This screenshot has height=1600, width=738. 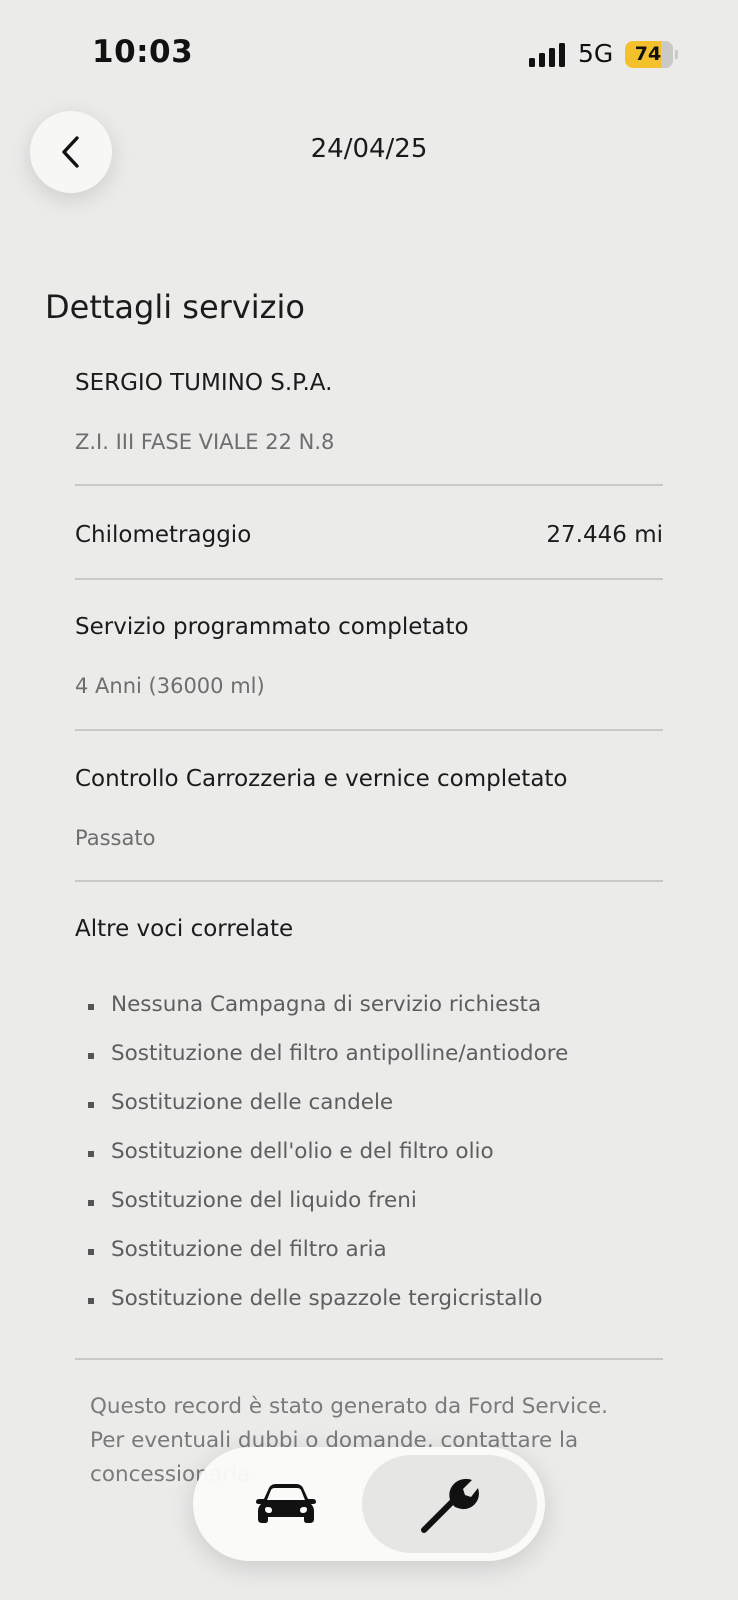 I want to click on dealer-address: Z.I. III FASE VIALE 22 N.8, so click(x=205, y=442).